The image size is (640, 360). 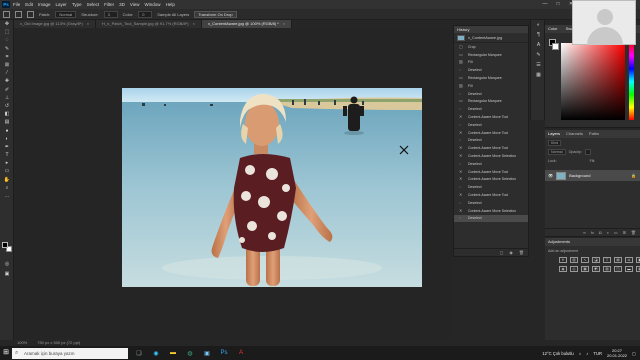 I want to click on color-field-picker, so click(x=593, y=81).